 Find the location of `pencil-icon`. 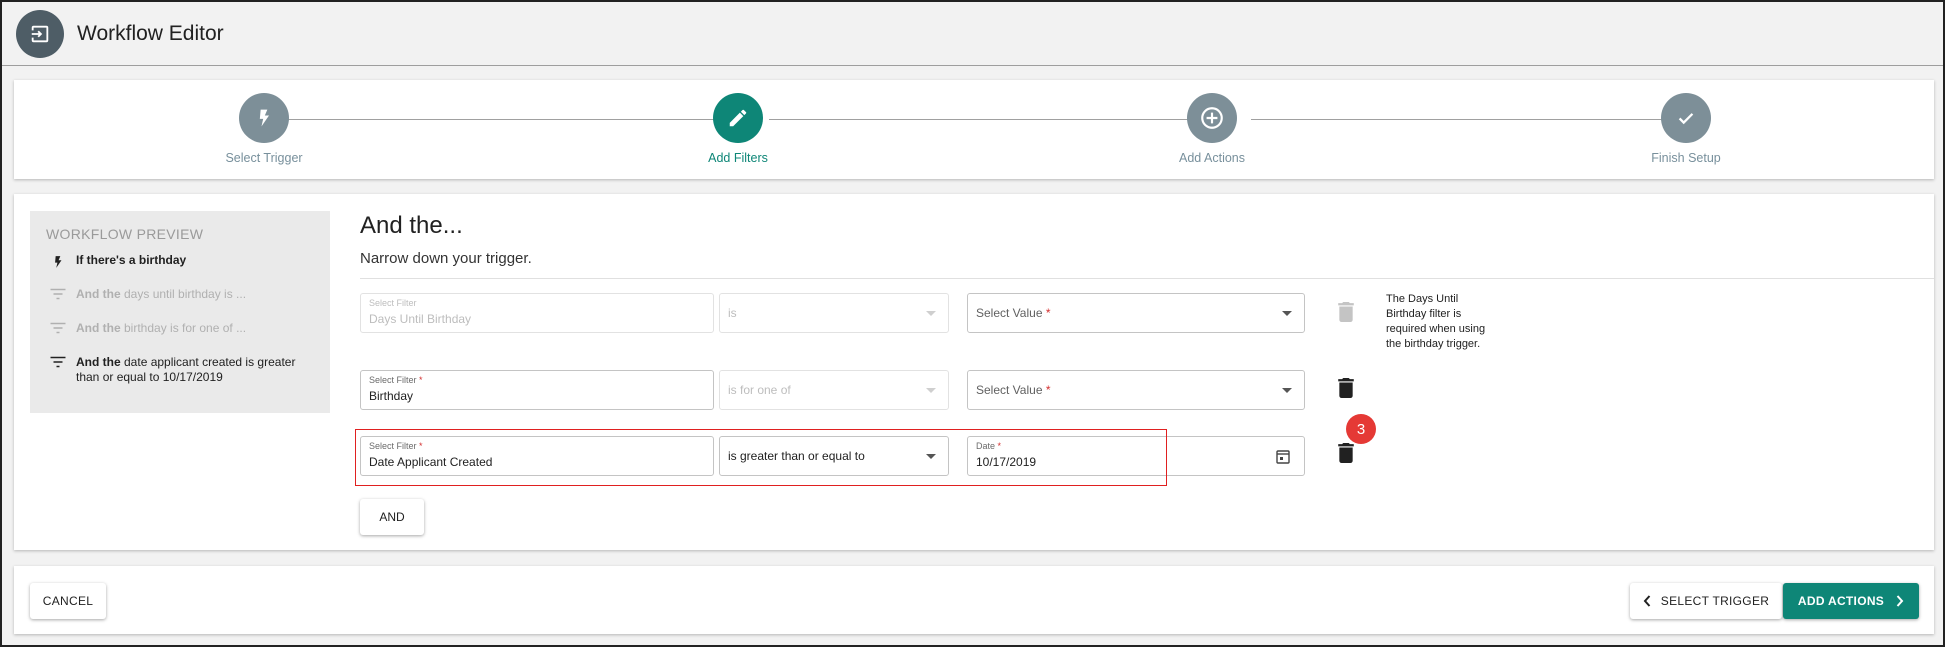

pencil-icon is located at coordinates (738, 118).